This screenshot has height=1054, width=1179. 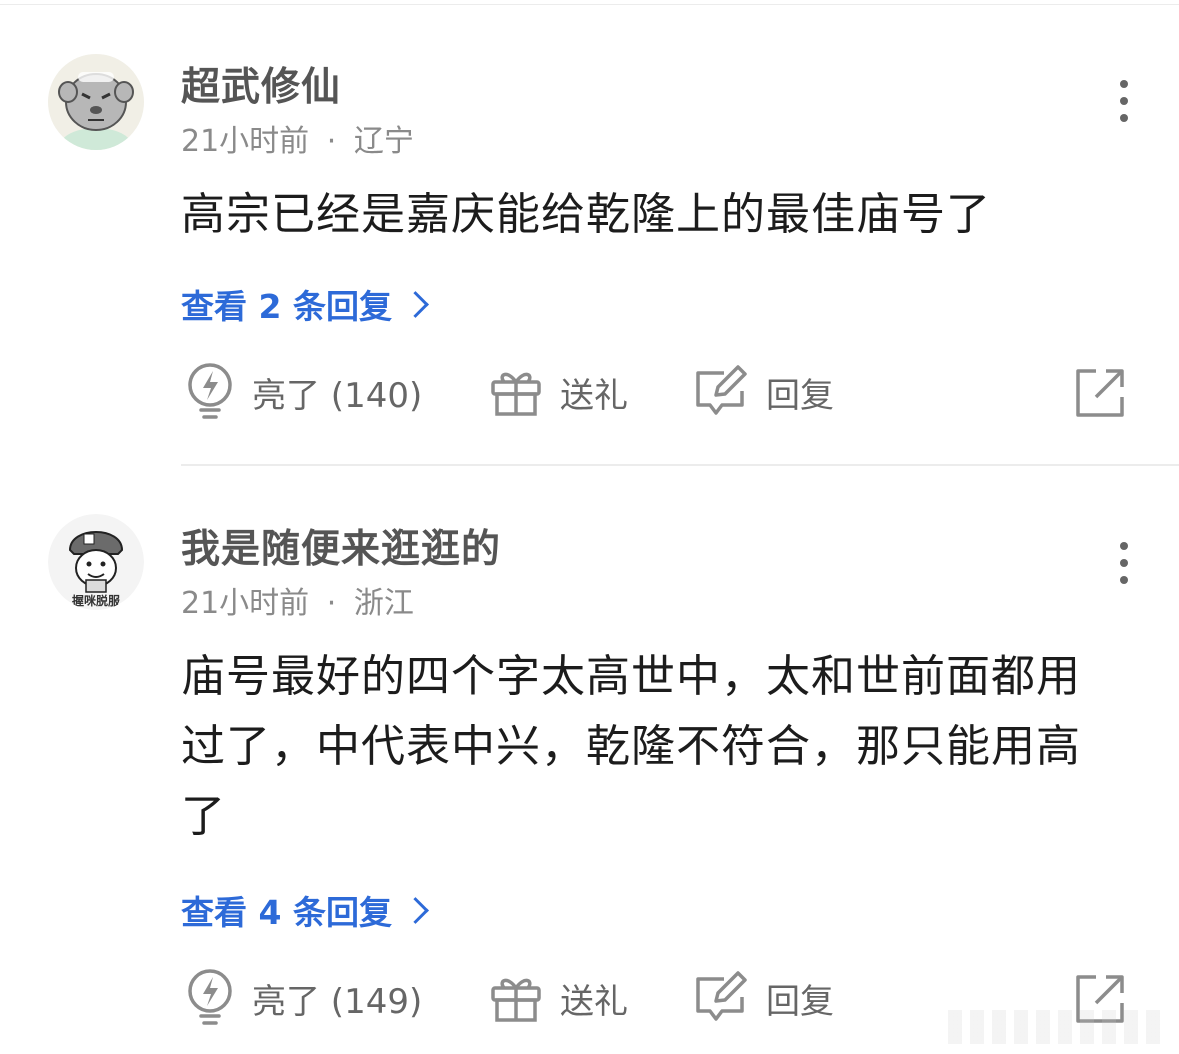 I want to click on edit-reply-icon, so click(x=721, y=996).